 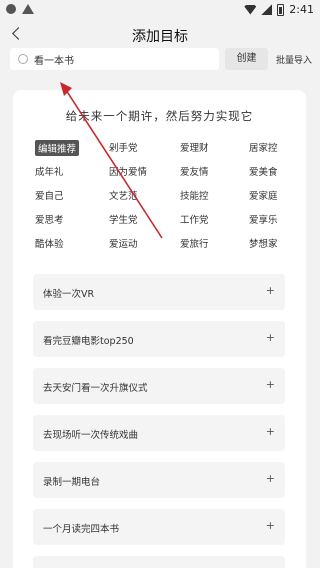 What do you see at coordinates (54, 61) in the screenshot?
I see `goal-input-value: 看一本书` at bounding box center [54, 61].